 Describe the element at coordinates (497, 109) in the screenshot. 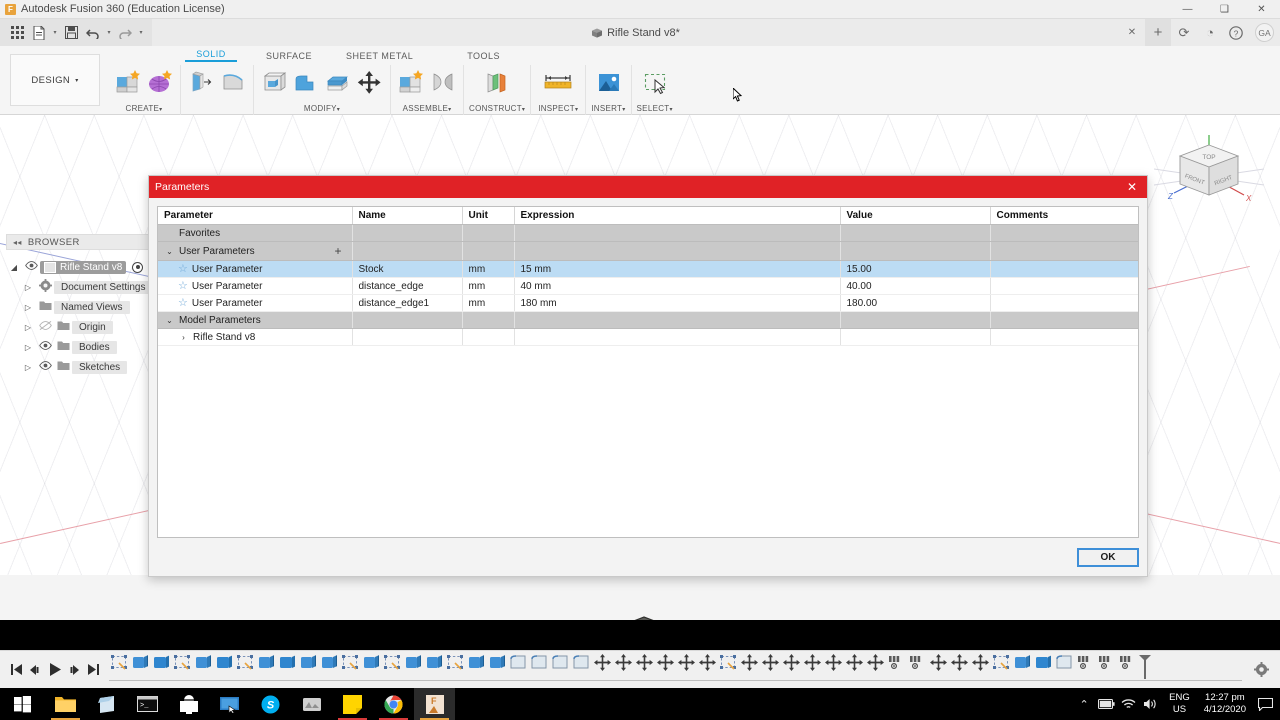

I see `panel-construct-label: CONSTRUCT▾` at that location.